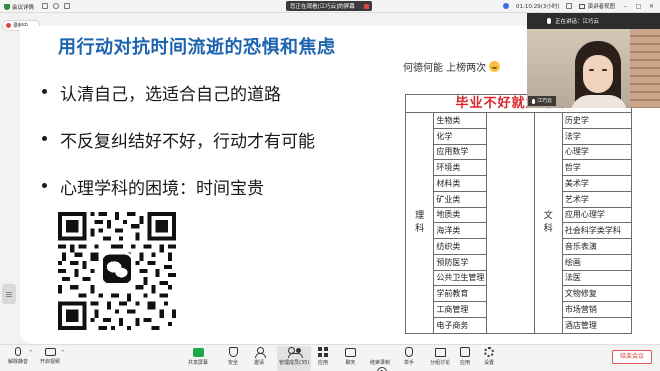 This screenshot has width=660, height=371. What do you see at coordinates (597, 199) in the screenshot?
I see `arts-major-cell: 艺术学` at bounding box center [597, 199].